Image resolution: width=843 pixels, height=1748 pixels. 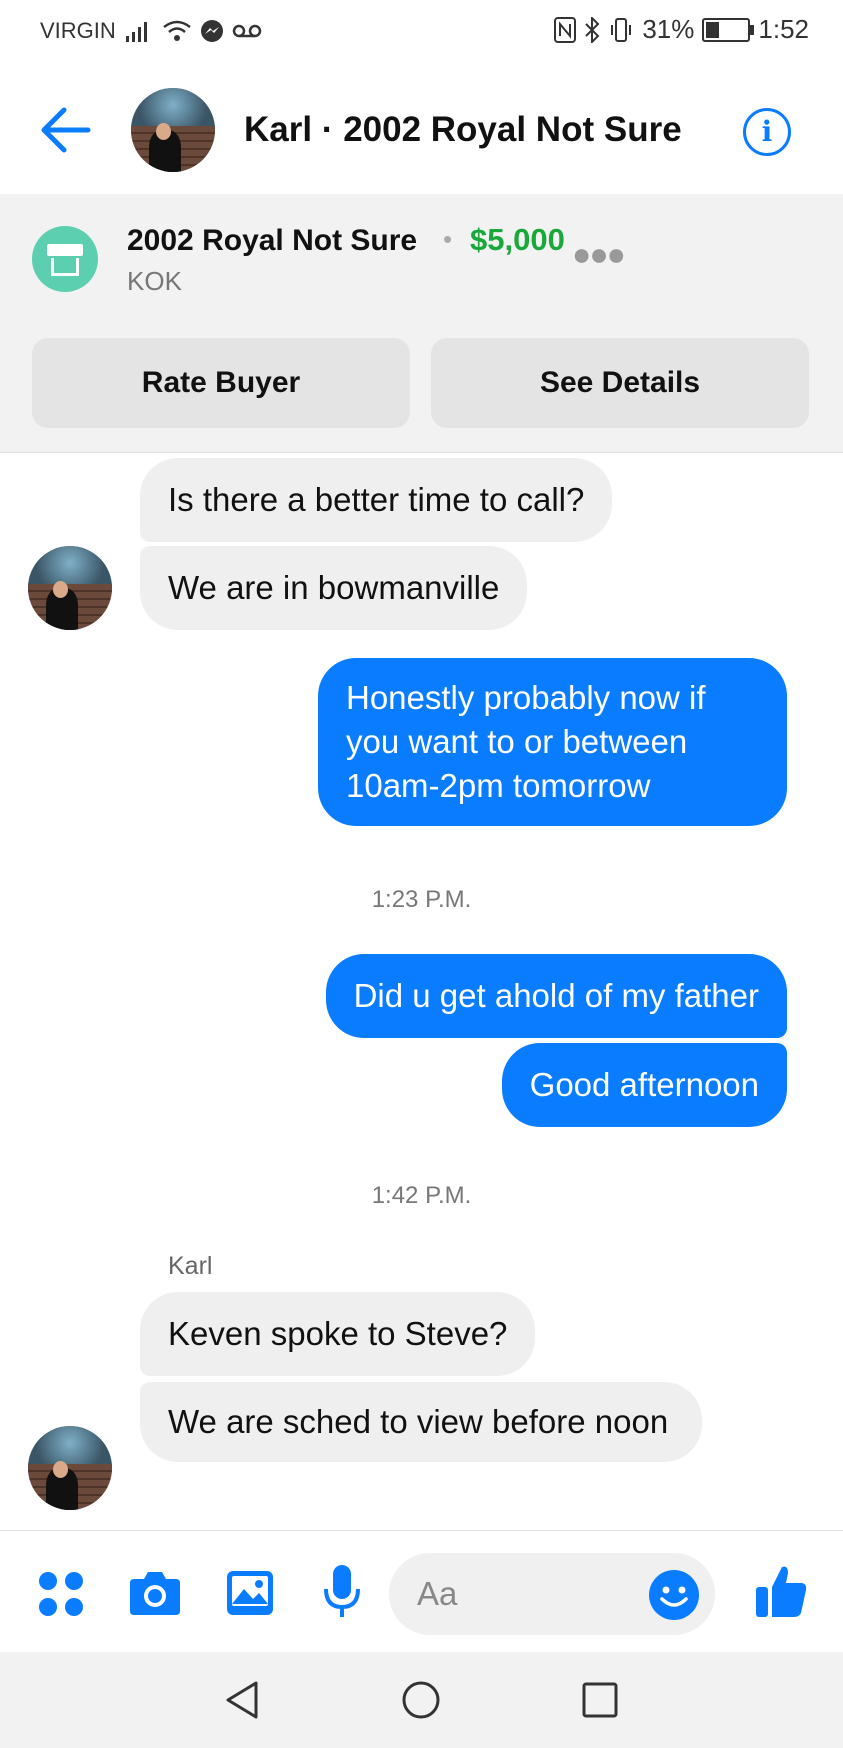 What do you see at coordinates (781, 1592) in the screenshot?
I see `thumbs-up-icon` at bounding box center [781, 1592].